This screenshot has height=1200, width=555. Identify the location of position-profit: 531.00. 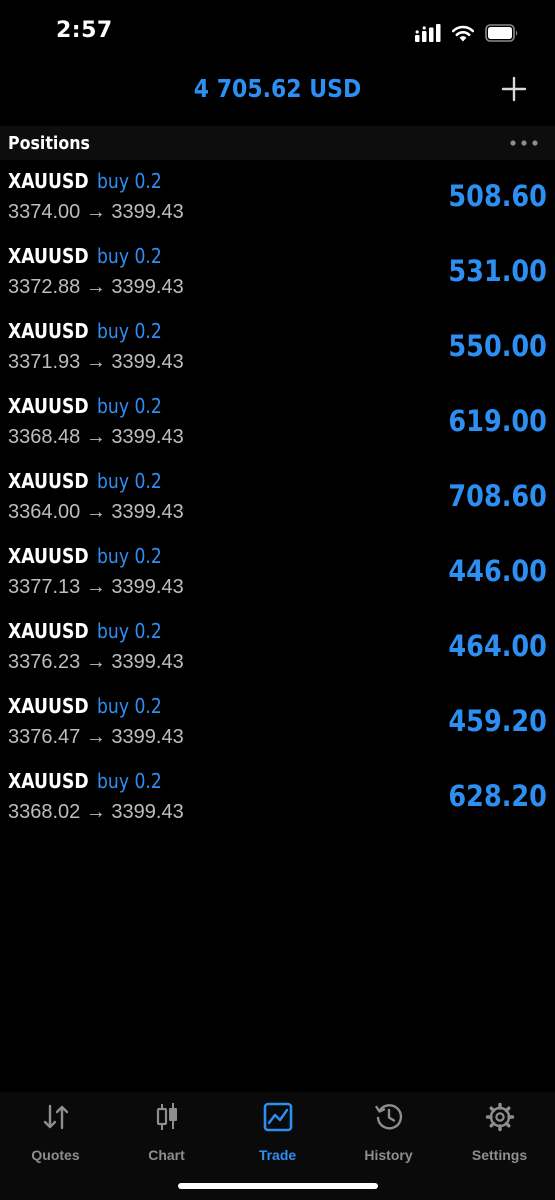
(497, 271).